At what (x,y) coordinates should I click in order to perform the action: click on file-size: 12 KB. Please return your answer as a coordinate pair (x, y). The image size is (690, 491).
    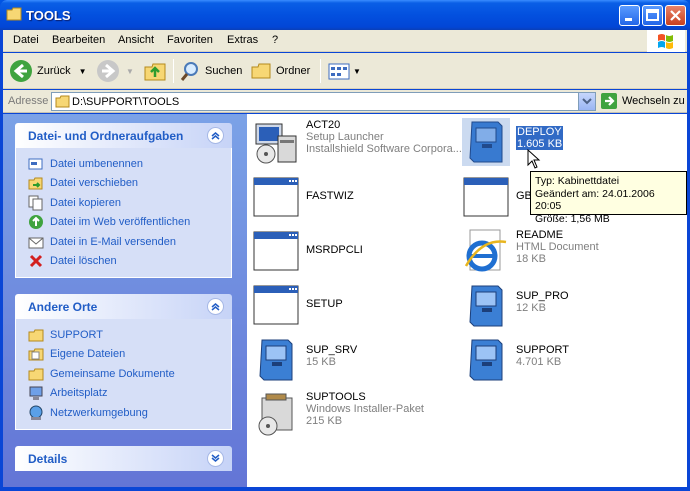
    Looking at the image, I should click on (531, 308).